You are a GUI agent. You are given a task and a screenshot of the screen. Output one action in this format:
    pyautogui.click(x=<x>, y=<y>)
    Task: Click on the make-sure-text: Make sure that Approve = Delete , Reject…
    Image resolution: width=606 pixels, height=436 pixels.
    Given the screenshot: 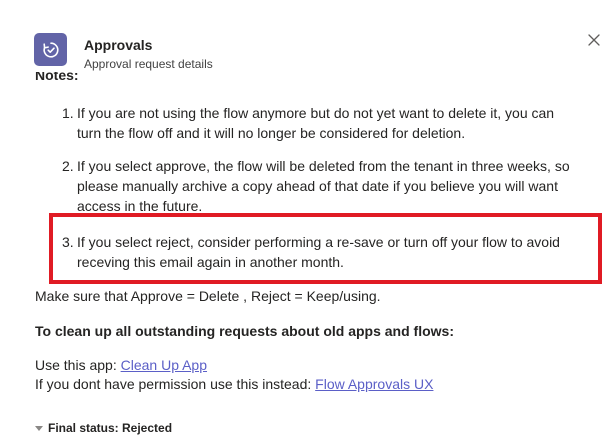 What is the action you would take?
    pyautogui.click(x=208, y=296)
    